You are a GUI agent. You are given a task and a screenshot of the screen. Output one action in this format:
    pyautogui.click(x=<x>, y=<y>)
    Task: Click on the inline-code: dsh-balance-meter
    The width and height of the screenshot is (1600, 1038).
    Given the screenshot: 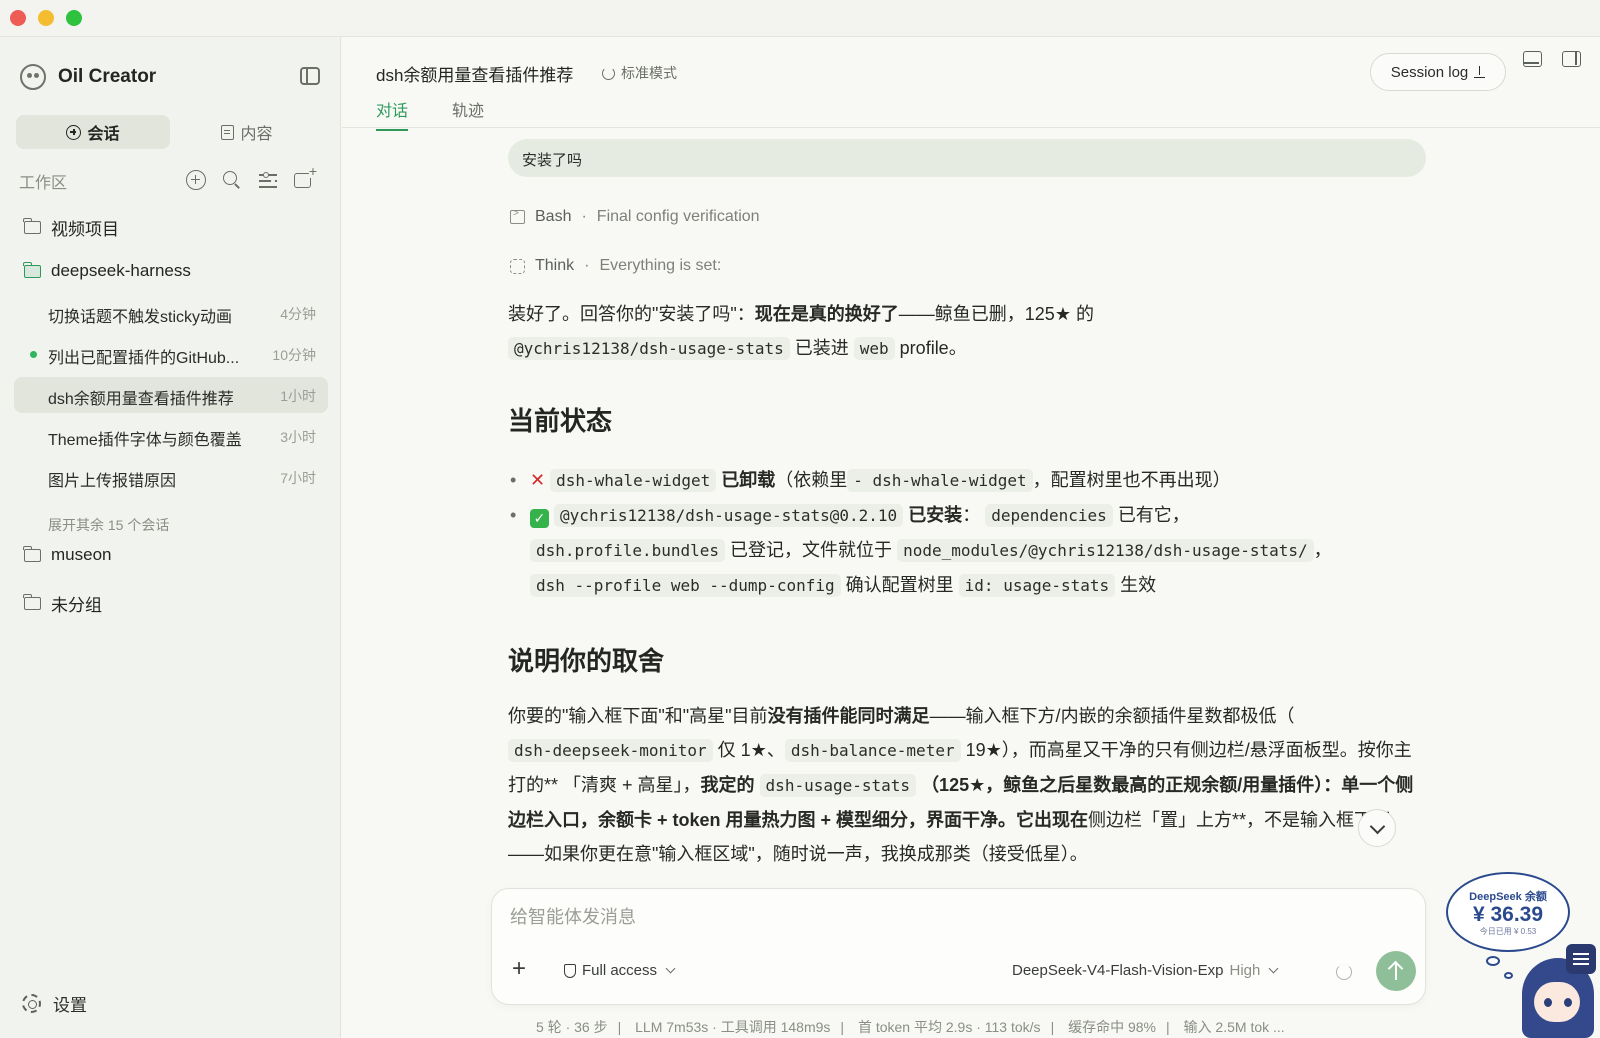 What is the action you would take?
    pyautogui.click(x=872, y=750)
    